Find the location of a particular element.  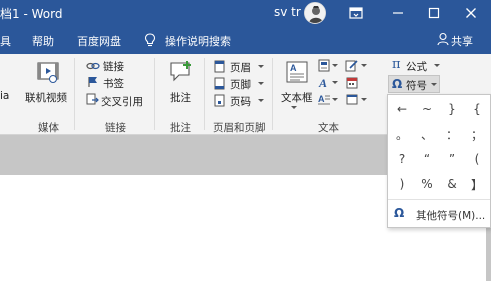

symbol-cell: ) is located at coordinates (402, 184).